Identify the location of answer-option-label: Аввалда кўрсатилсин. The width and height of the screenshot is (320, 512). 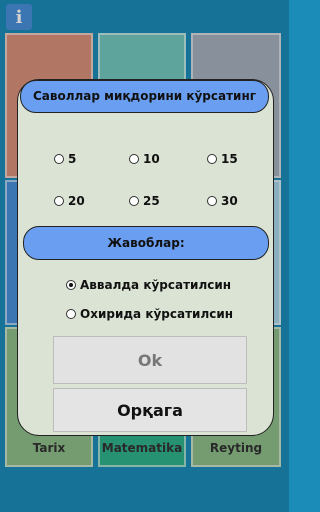
(156, 285).